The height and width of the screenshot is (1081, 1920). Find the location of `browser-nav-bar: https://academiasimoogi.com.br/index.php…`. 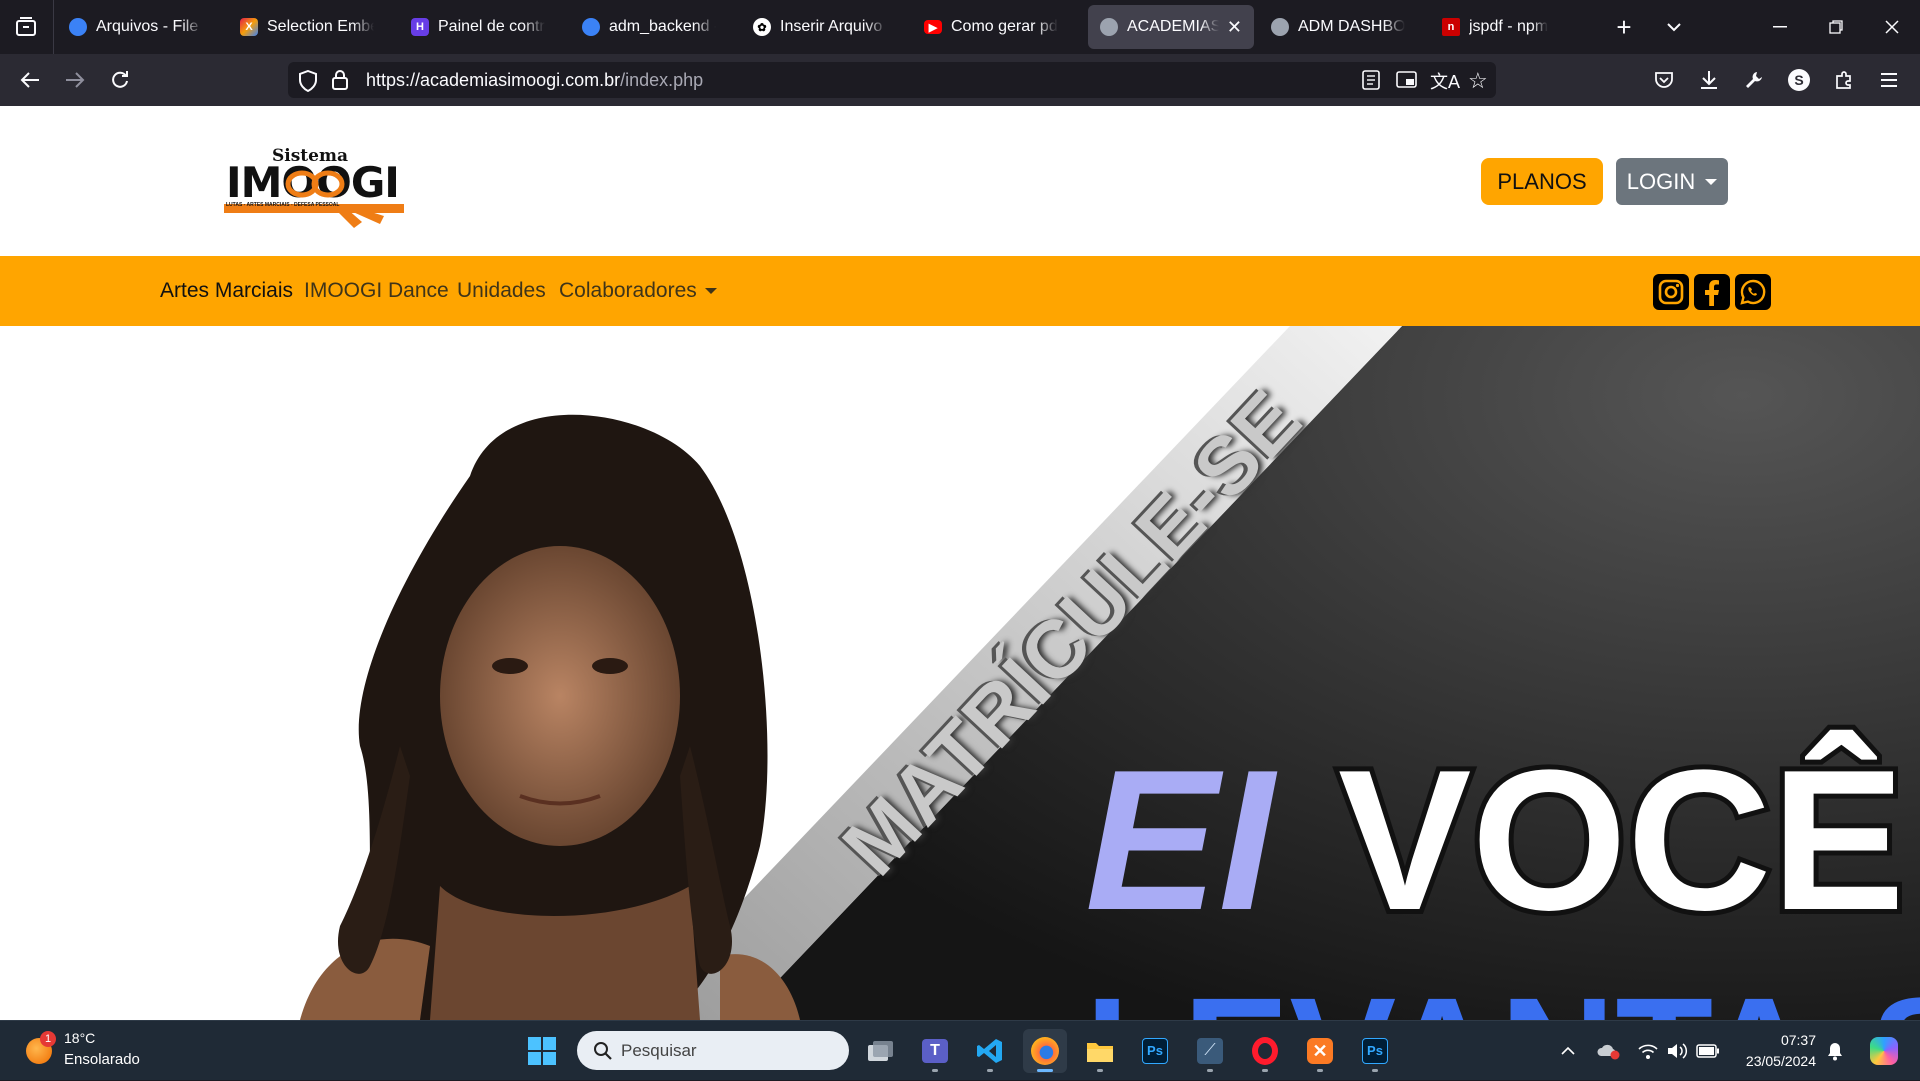

browser-nav-bar: https://academiasimoogi.com.br/index.php… is located at coordinates (960, 80).